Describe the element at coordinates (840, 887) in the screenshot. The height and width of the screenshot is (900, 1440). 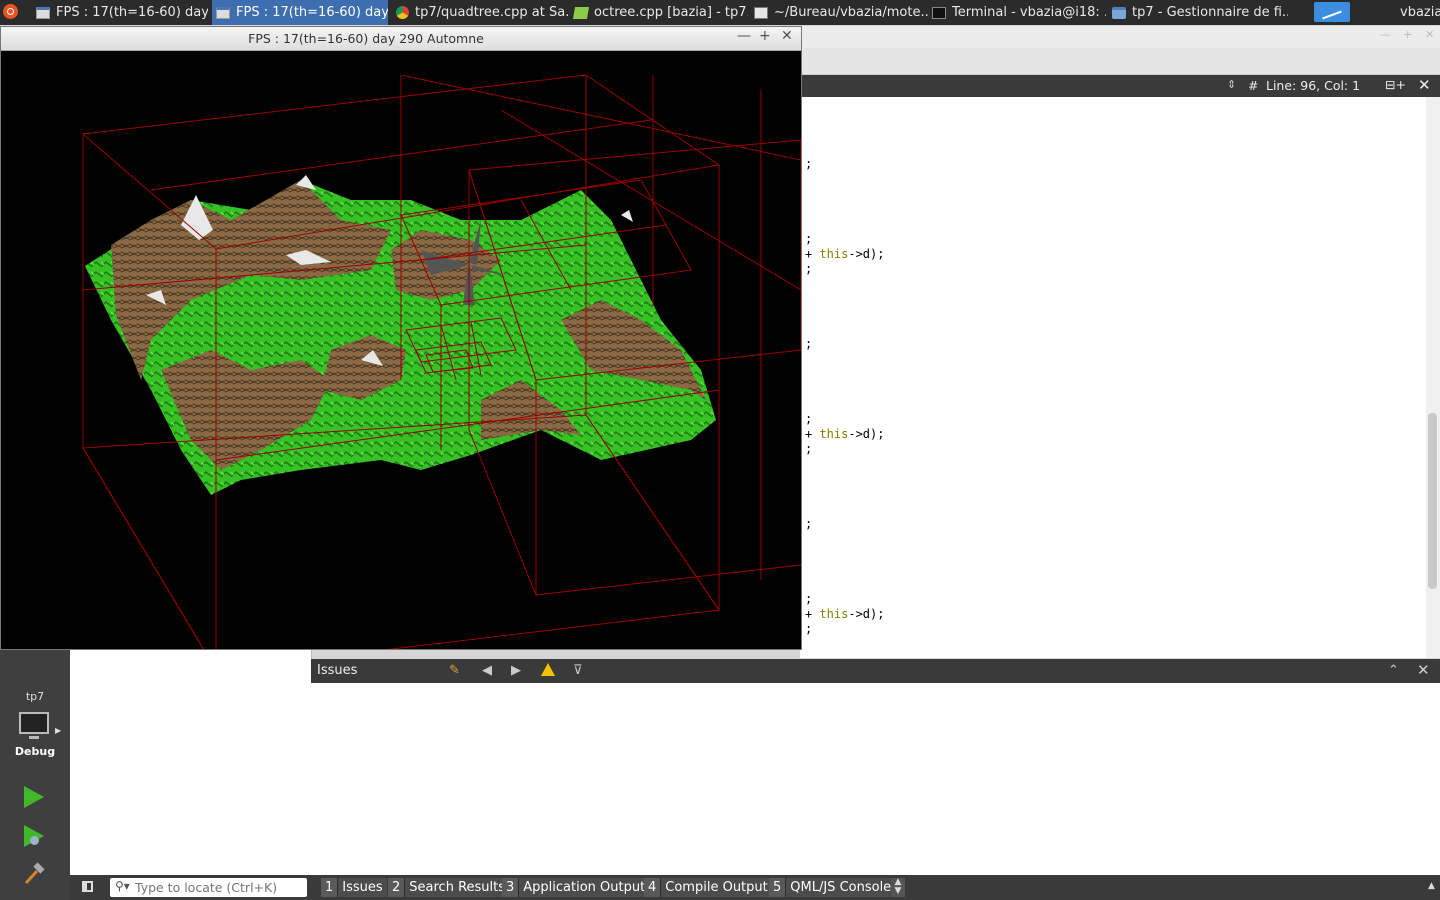
I see `output-tab-label: QML/JS Console` at that location.